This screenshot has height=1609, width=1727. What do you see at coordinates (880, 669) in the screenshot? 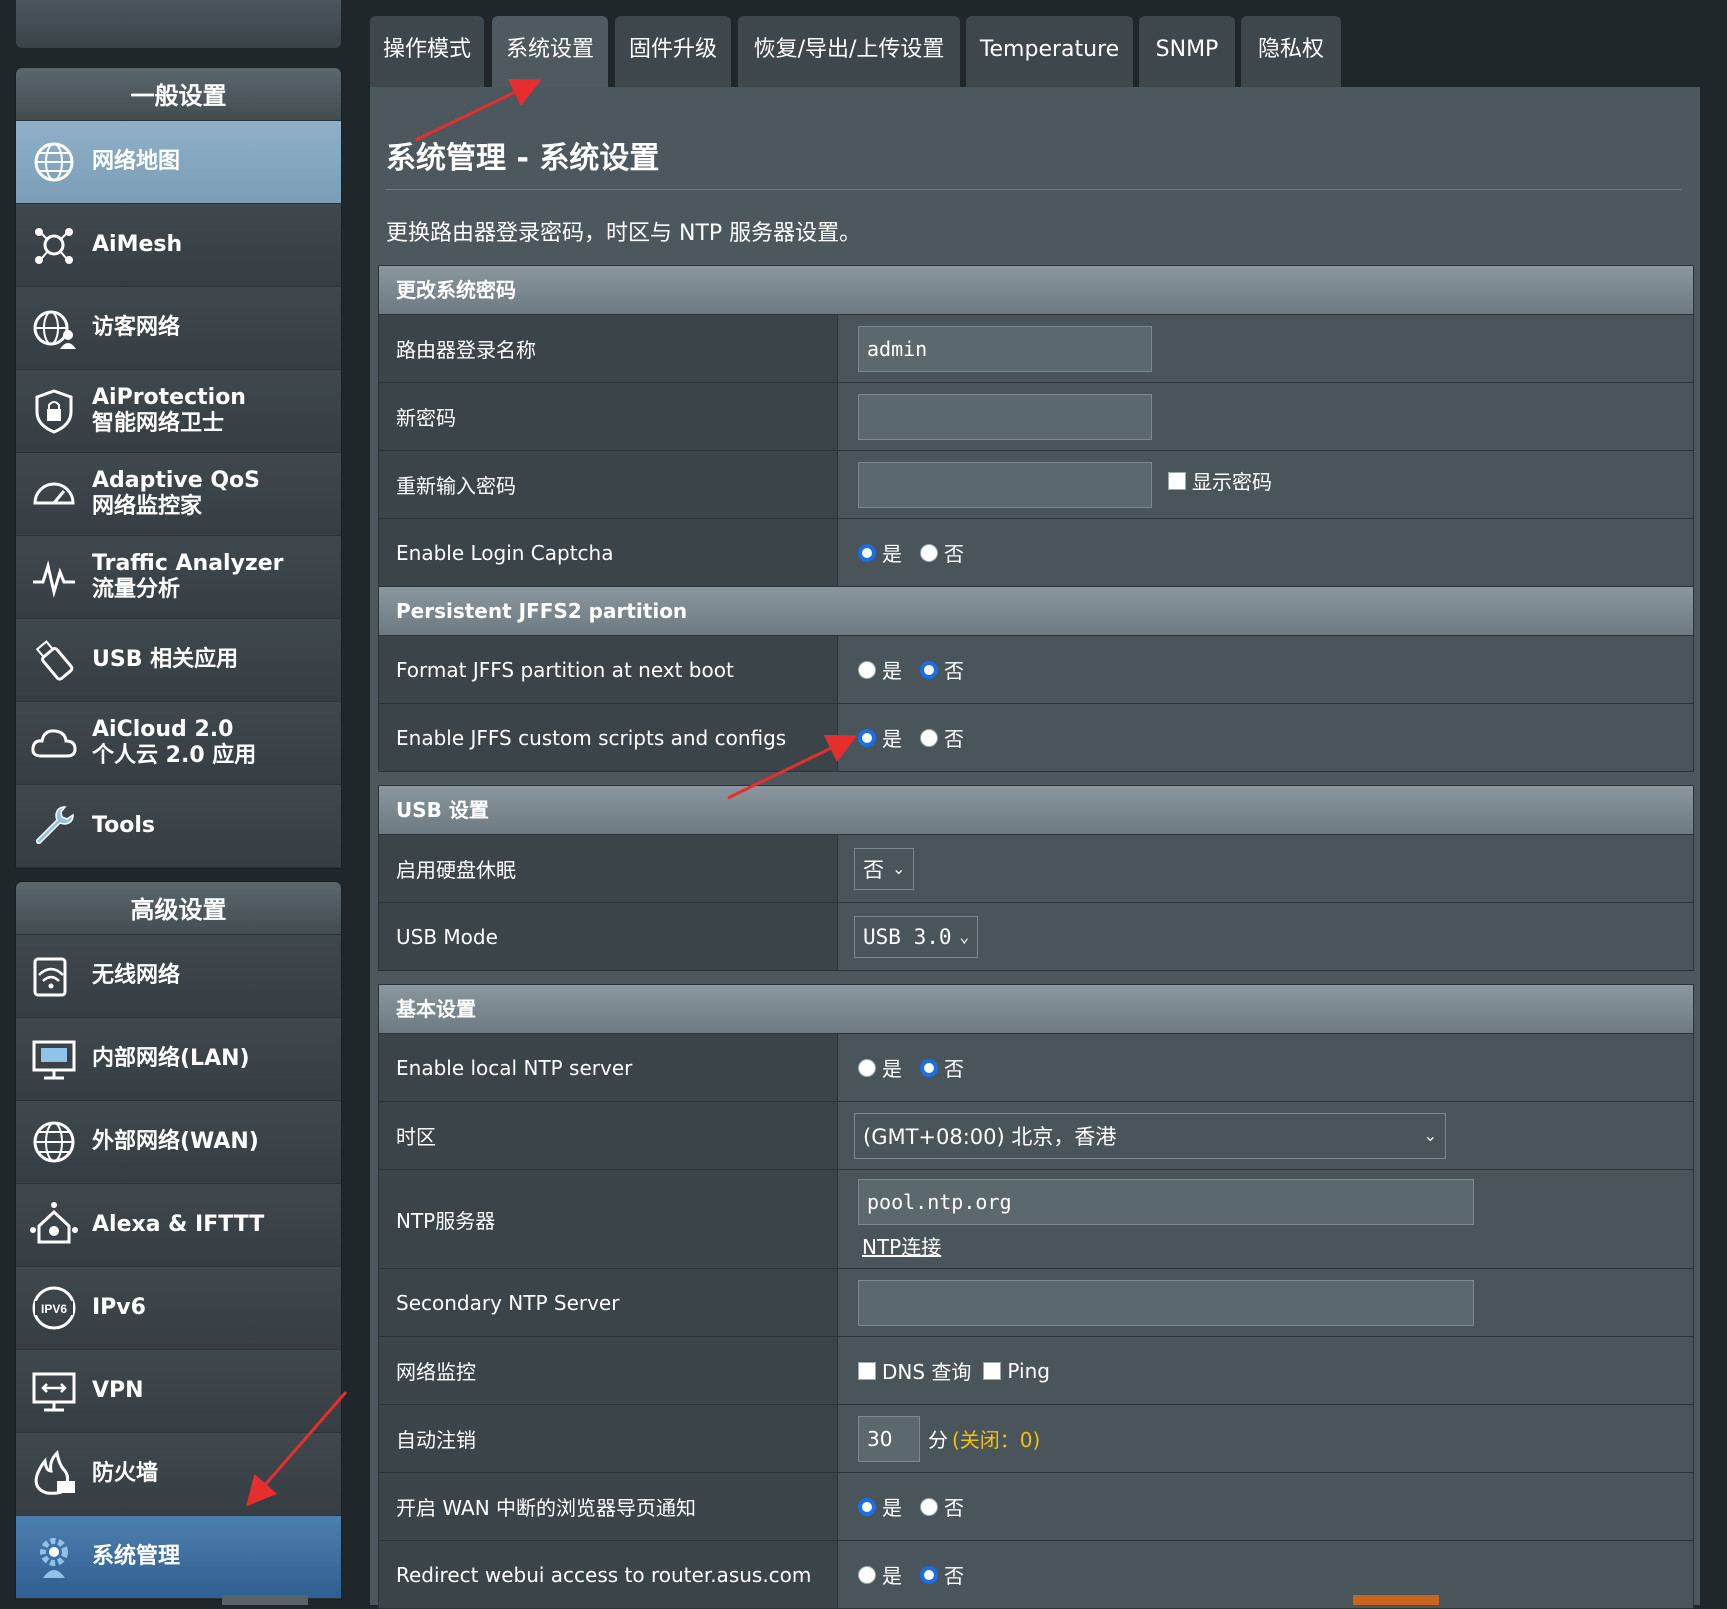
I see `format-jffs-yes-option: 是` at bounding box center [880, 669].